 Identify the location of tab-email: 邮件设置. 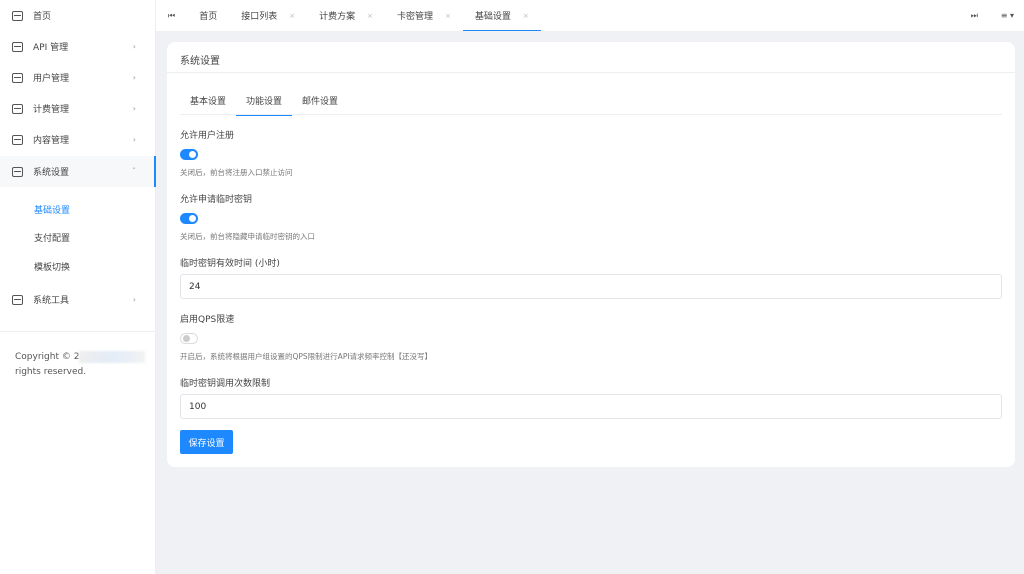
(320, 103).